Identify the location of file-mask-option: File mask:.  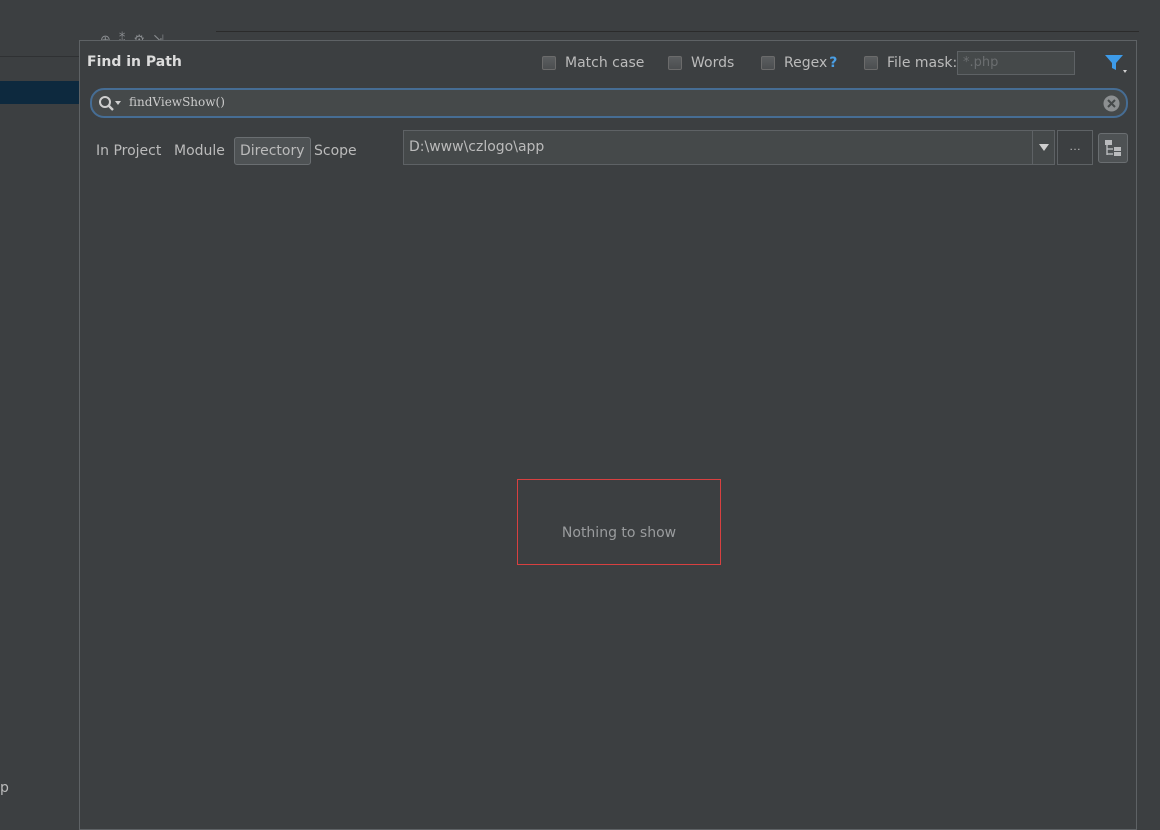
(910, 63).